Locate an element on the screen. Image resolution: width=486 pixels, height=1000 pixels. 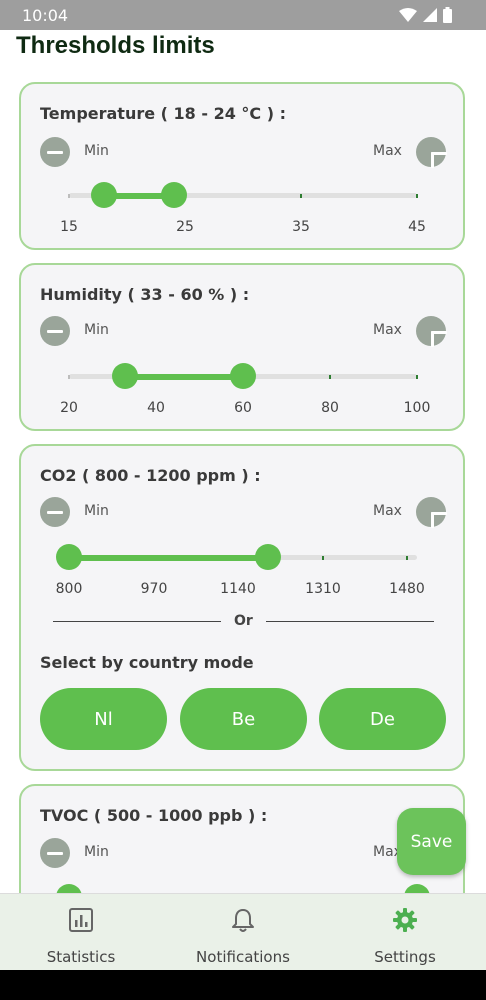
co2-tick-label: 1310 is located at coordinates (323, 589).